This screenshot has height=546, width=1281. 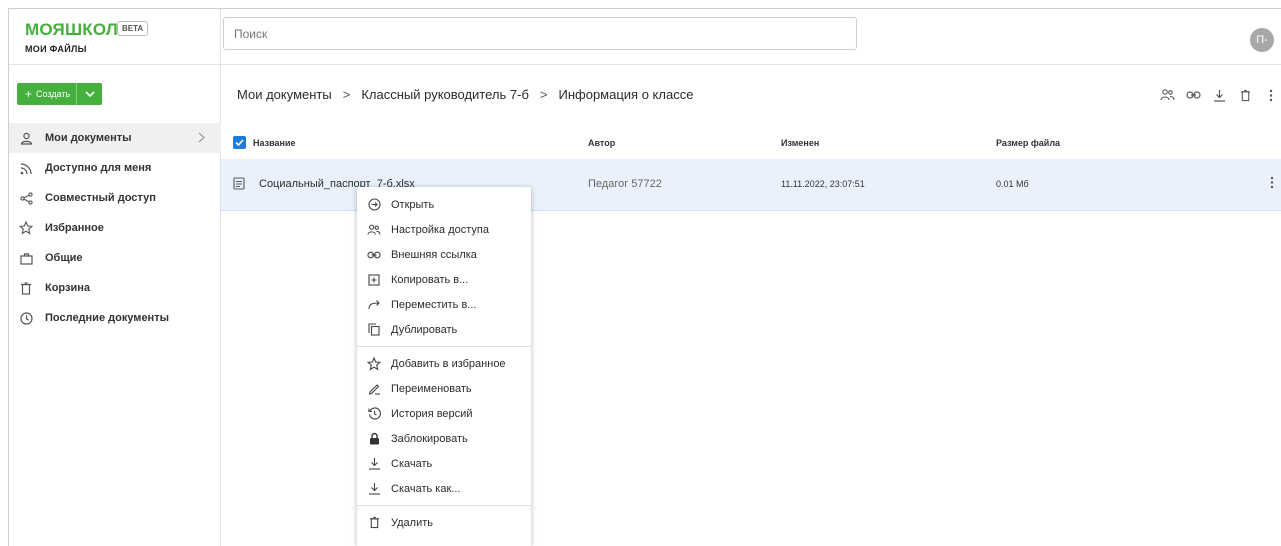 I want to click on file-modified: 11.11.2022, 23:07:51, so click(x=823, y=184).